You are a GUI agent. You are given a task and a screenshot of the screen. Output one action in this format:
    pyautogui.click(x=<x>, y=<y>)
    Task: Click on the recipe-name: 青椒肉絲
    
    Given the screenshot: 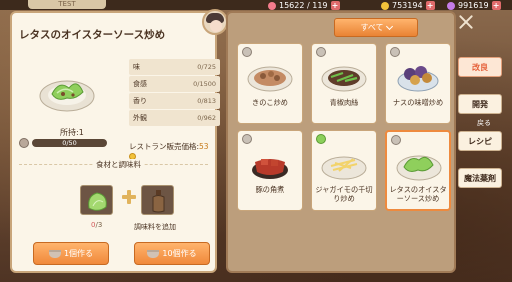 What is the action you would take?
    pyautogui.click(x=344, y=102)
    